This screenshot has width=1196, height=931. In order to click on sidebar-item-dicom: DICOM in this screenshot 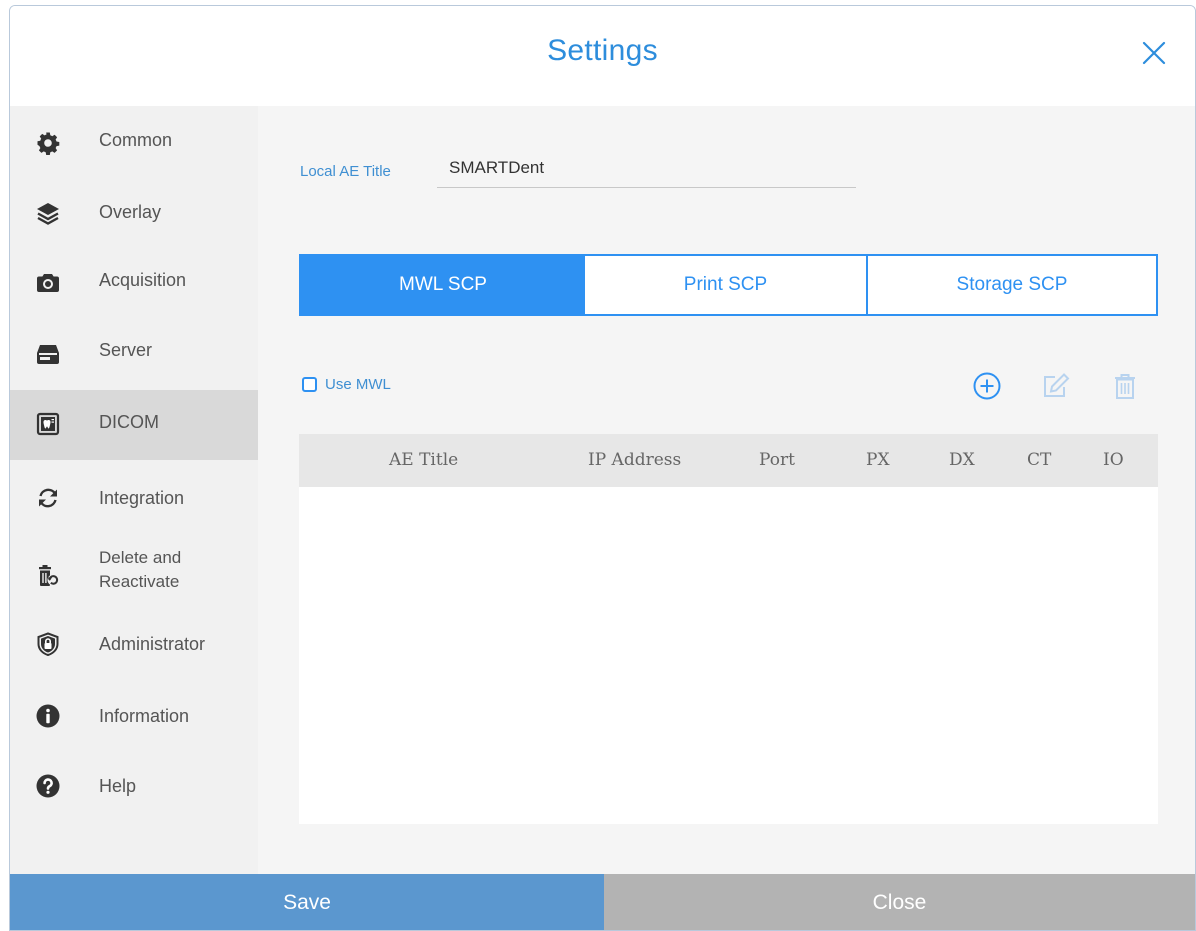, I will do `click(134, 425)`.